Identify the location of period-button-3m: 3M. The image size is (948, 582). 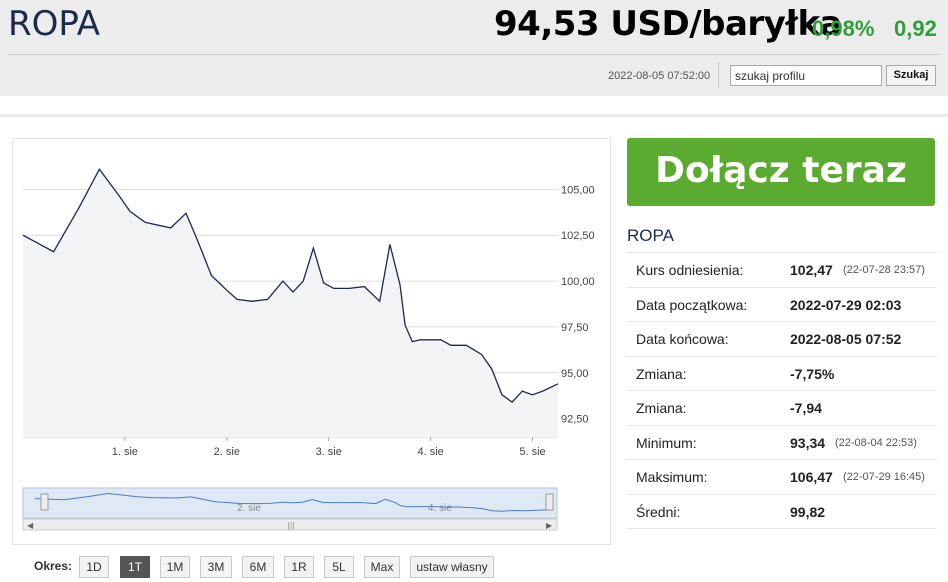
(216, 567).